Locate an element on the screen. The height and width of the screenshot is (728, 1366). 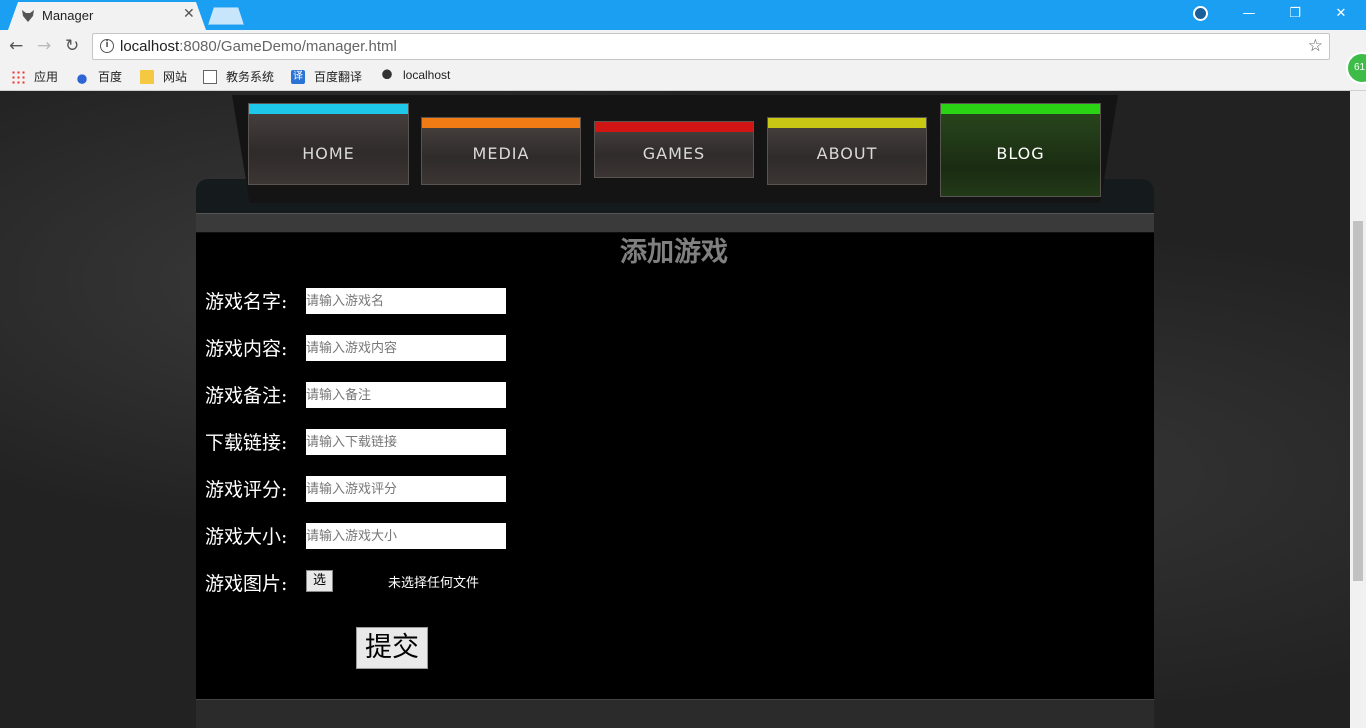
game-image-label: 游戏图片: is located at coordinates (246, 584).